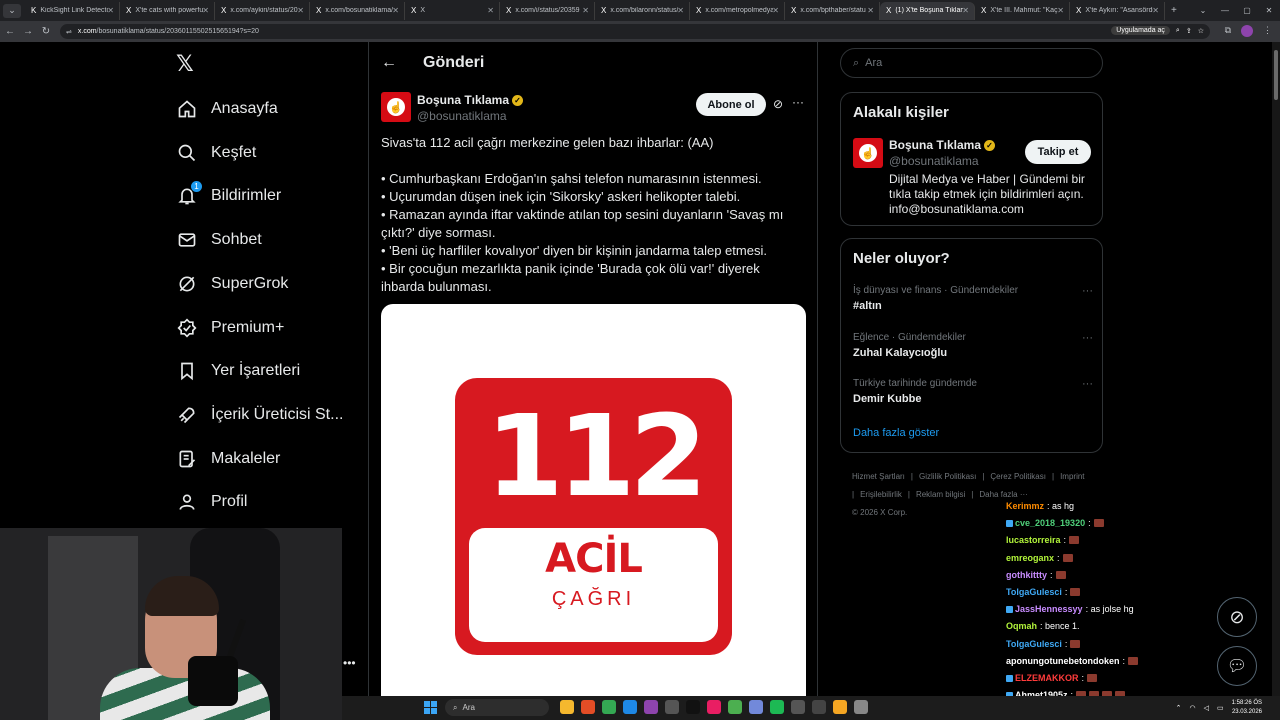 This screenshot has width=1280, height=720. What do you see at coordinates (72, 10) in the screenshot?
I see `browser-tab: K KickSight Link Detecto ✕` at bounding box center [72, 10].